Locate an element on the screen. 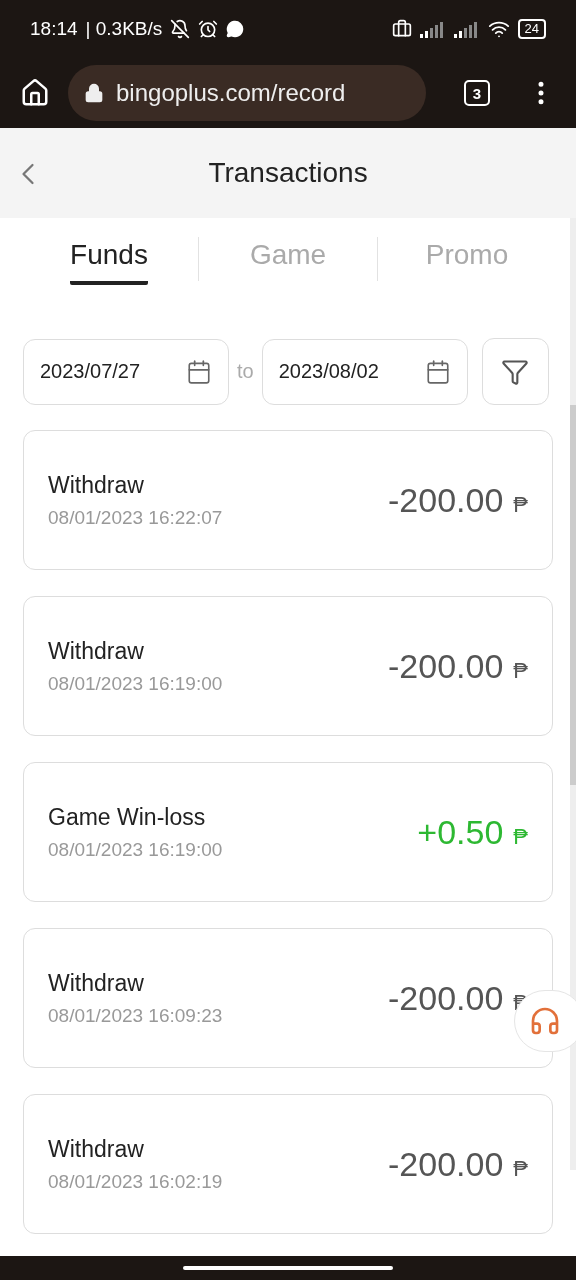 This screenshot has height=1280, width=576. filter-button is located at coordinates (515, 371).